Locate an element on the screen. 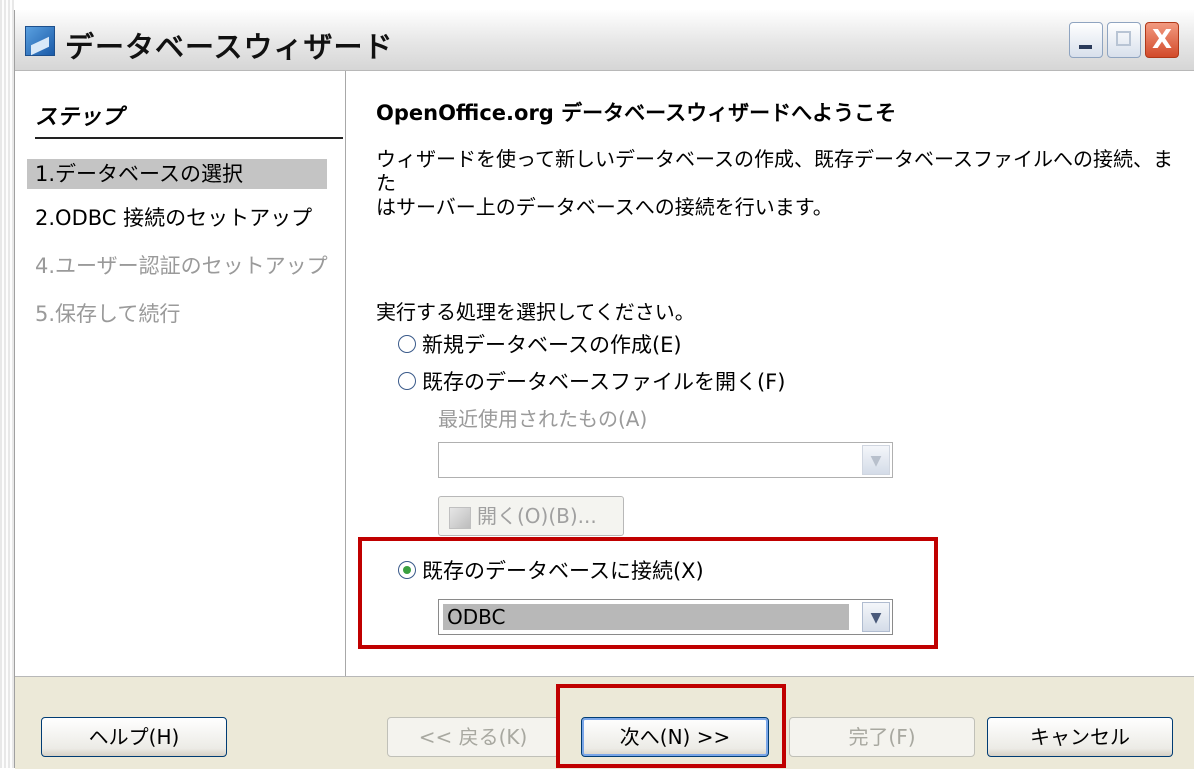 The width and height of the screenshot is (1194, 769). database-app-icon is located at coordinates (40, 41).